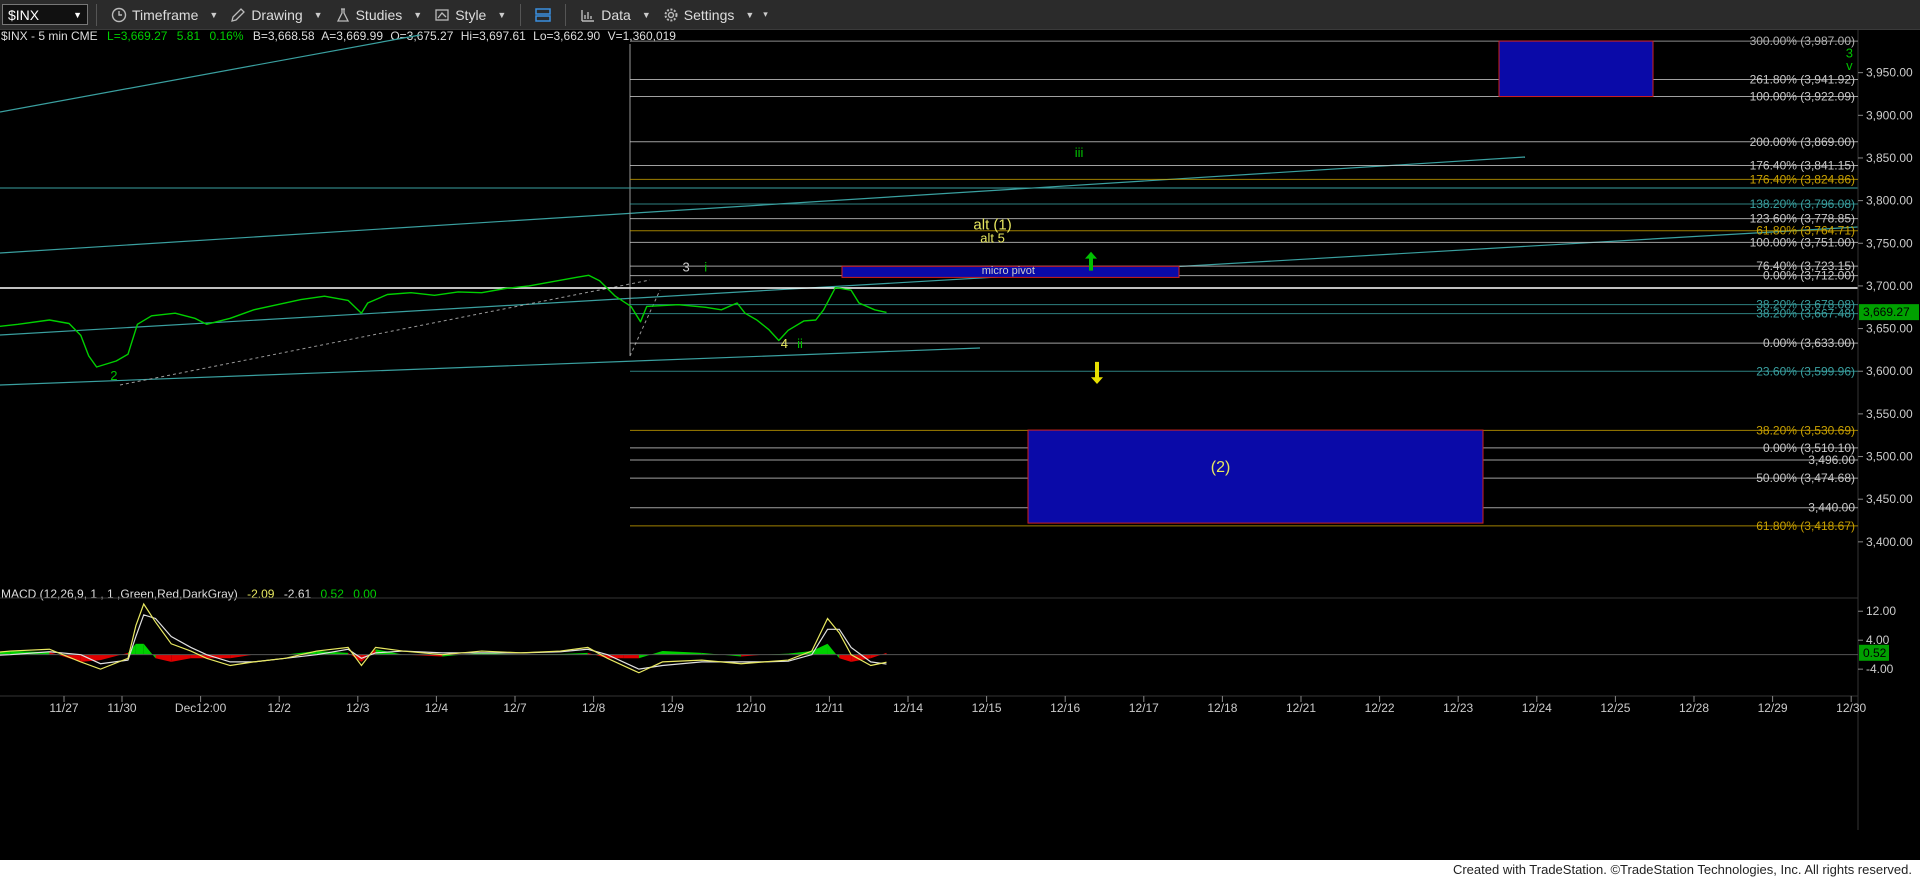 The width and height of the screenshot is (1920, 879). I want to click on price-tick-label: 3,600.00, so click(1889, 371).